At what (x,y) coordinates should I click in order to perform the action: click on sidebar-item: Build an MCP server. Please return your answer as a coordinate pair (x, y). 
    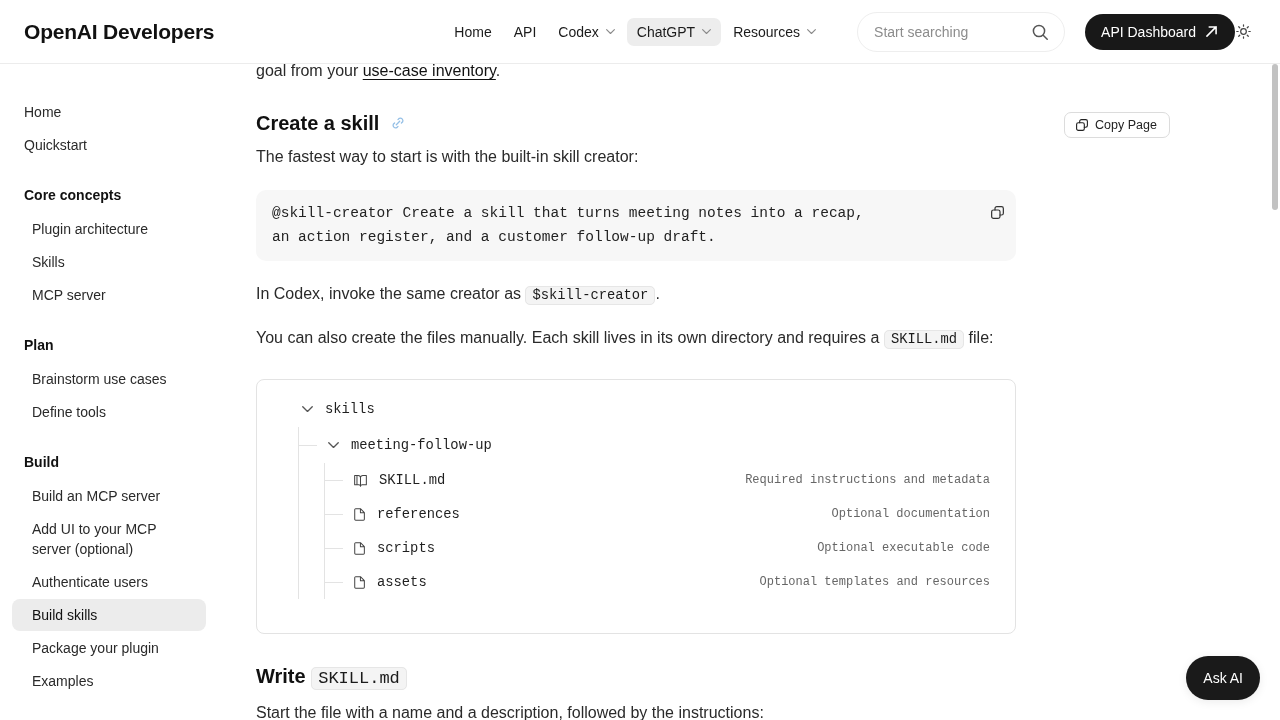
    Looking at the image, I should click on (109, 496).